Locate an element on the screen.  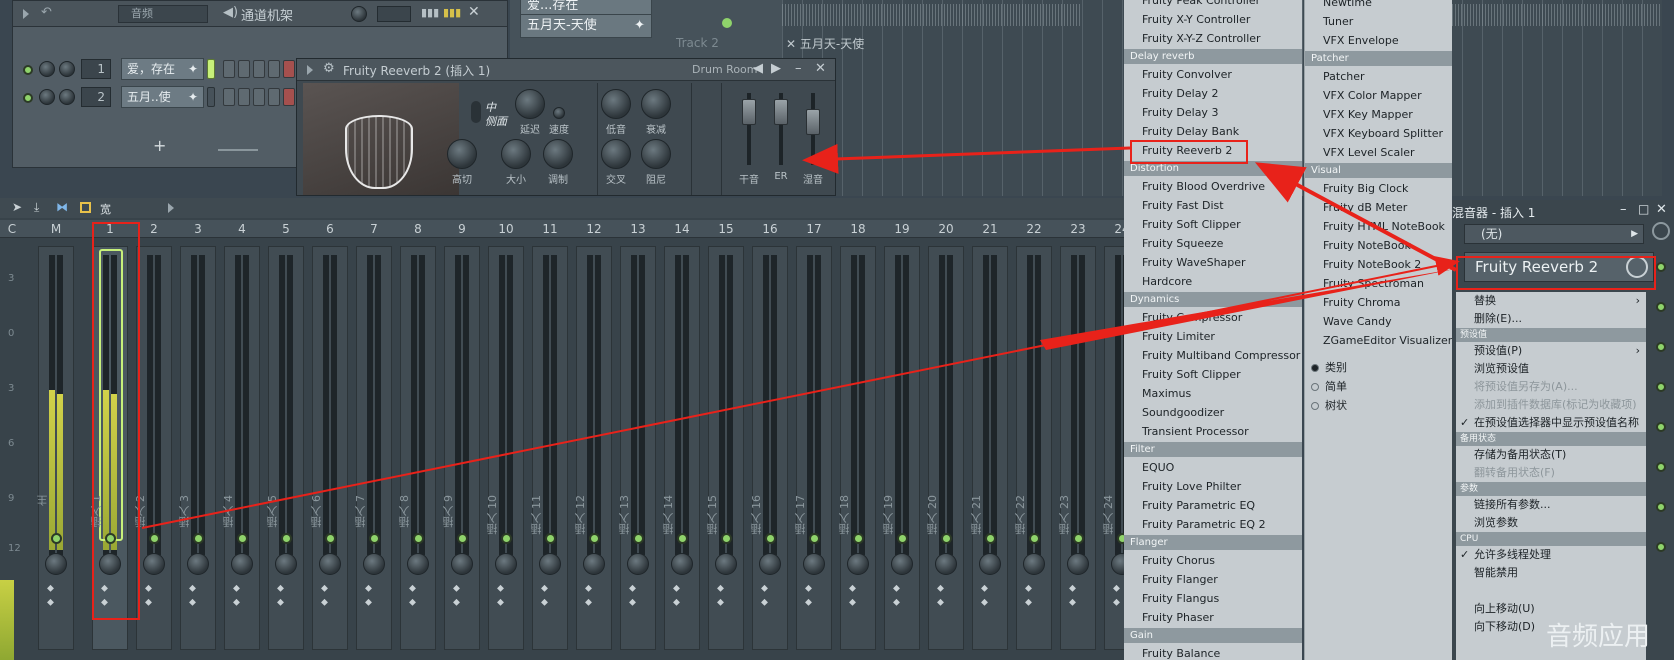
track-enable-led is located at coordinates (727, 23).